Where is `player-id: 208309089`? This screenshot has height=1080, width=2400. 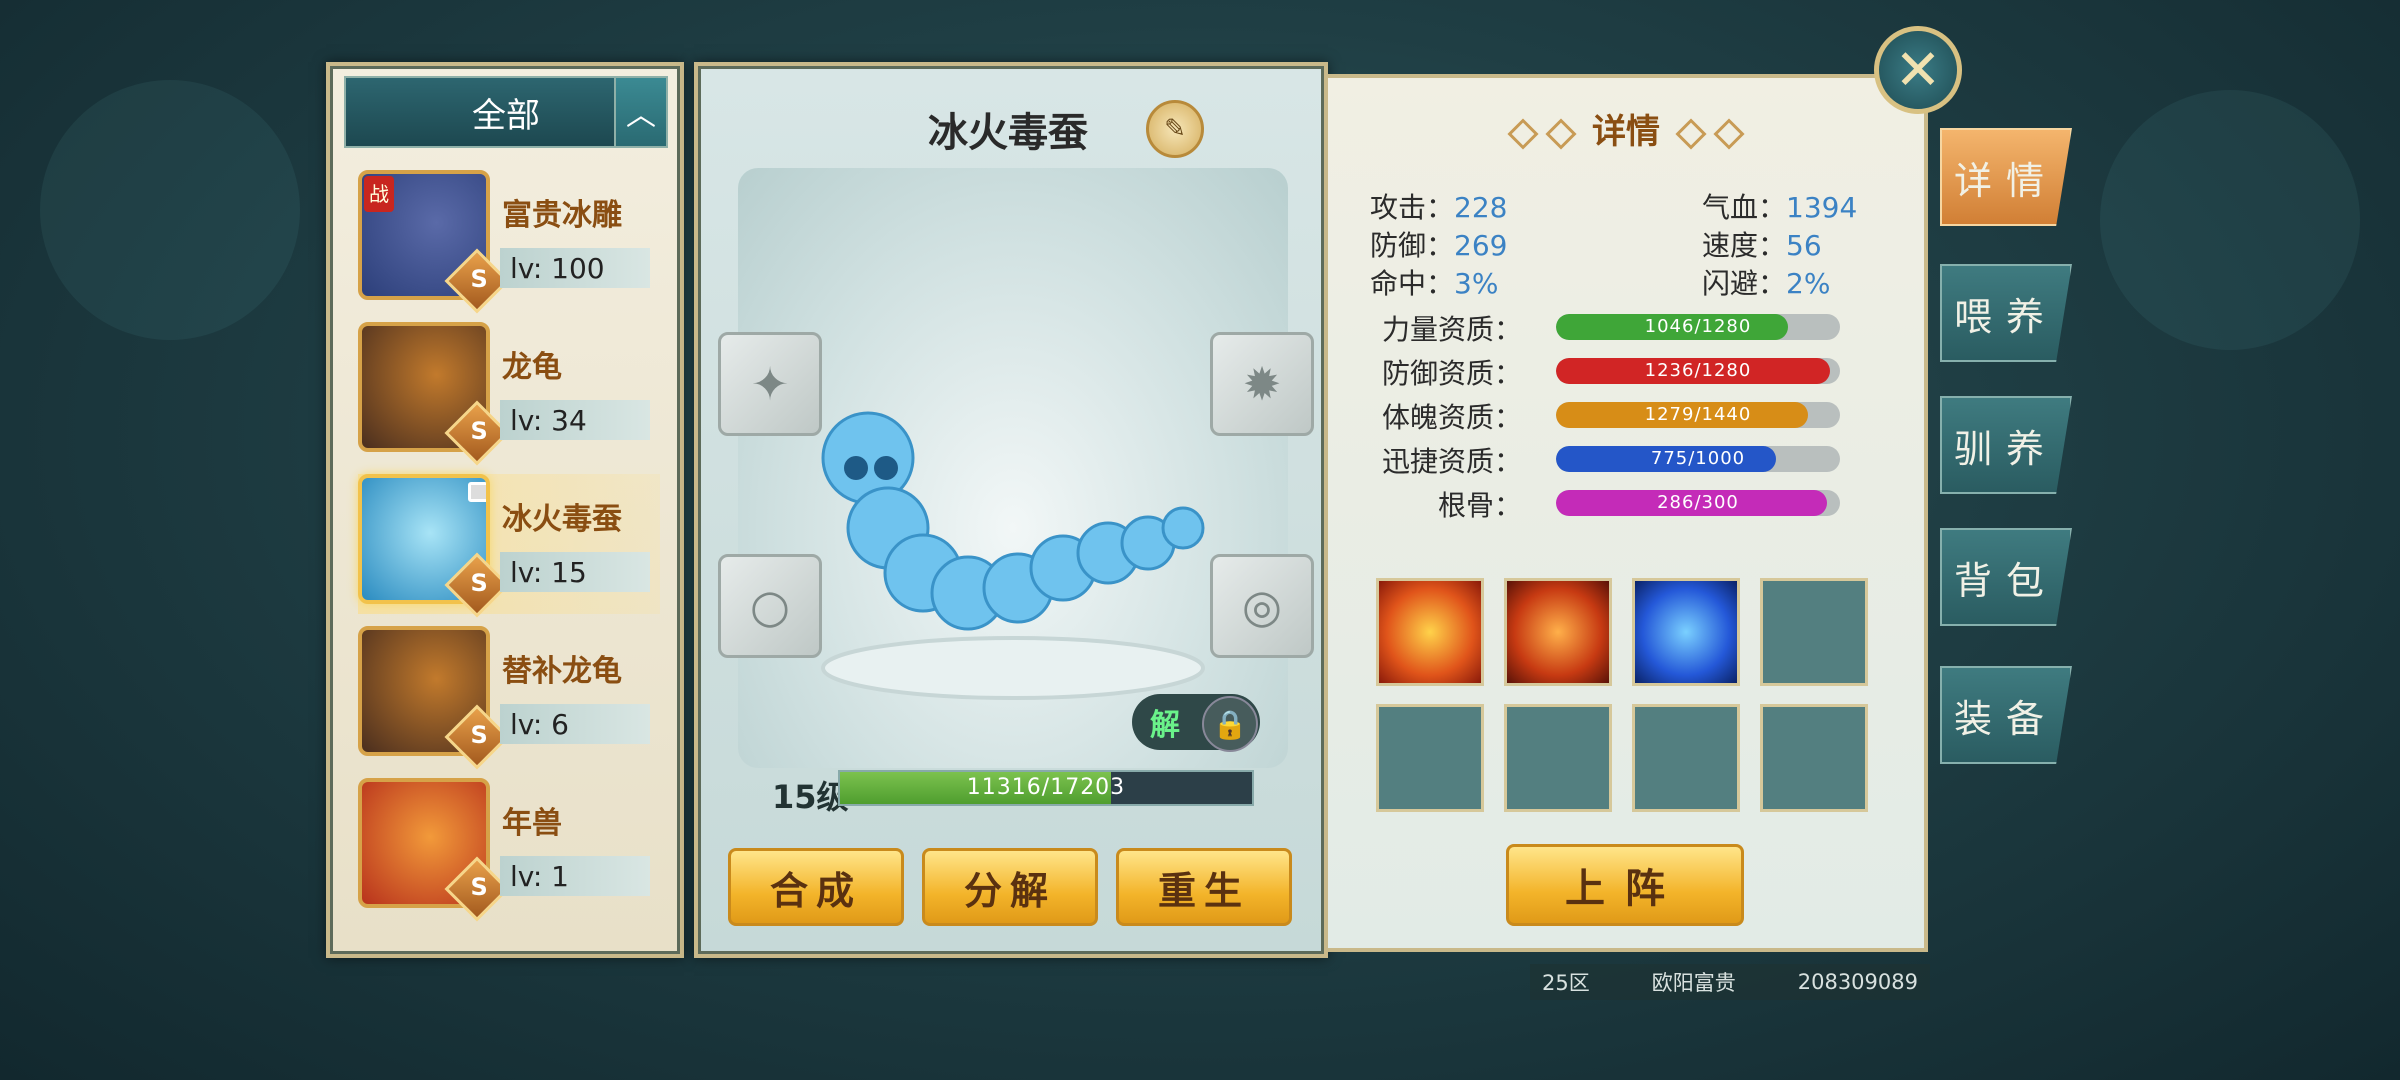 player-id: 208309089 is located at coordinates (1857, 982).